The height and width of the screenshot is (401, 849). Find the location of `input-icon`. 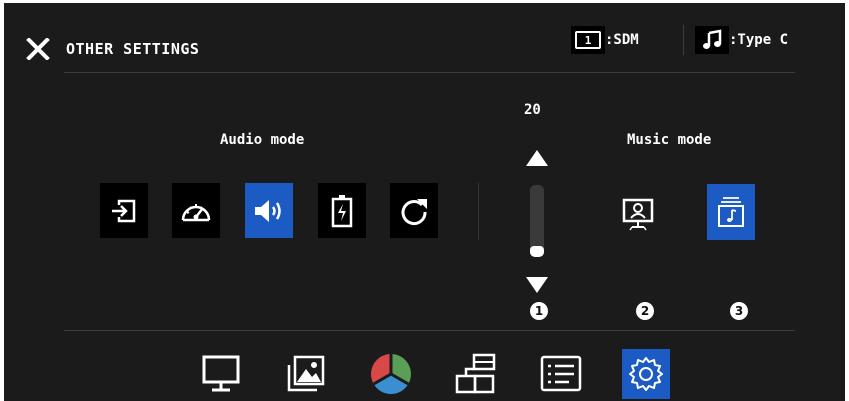

input-icon is located at coordinates (124, 210).